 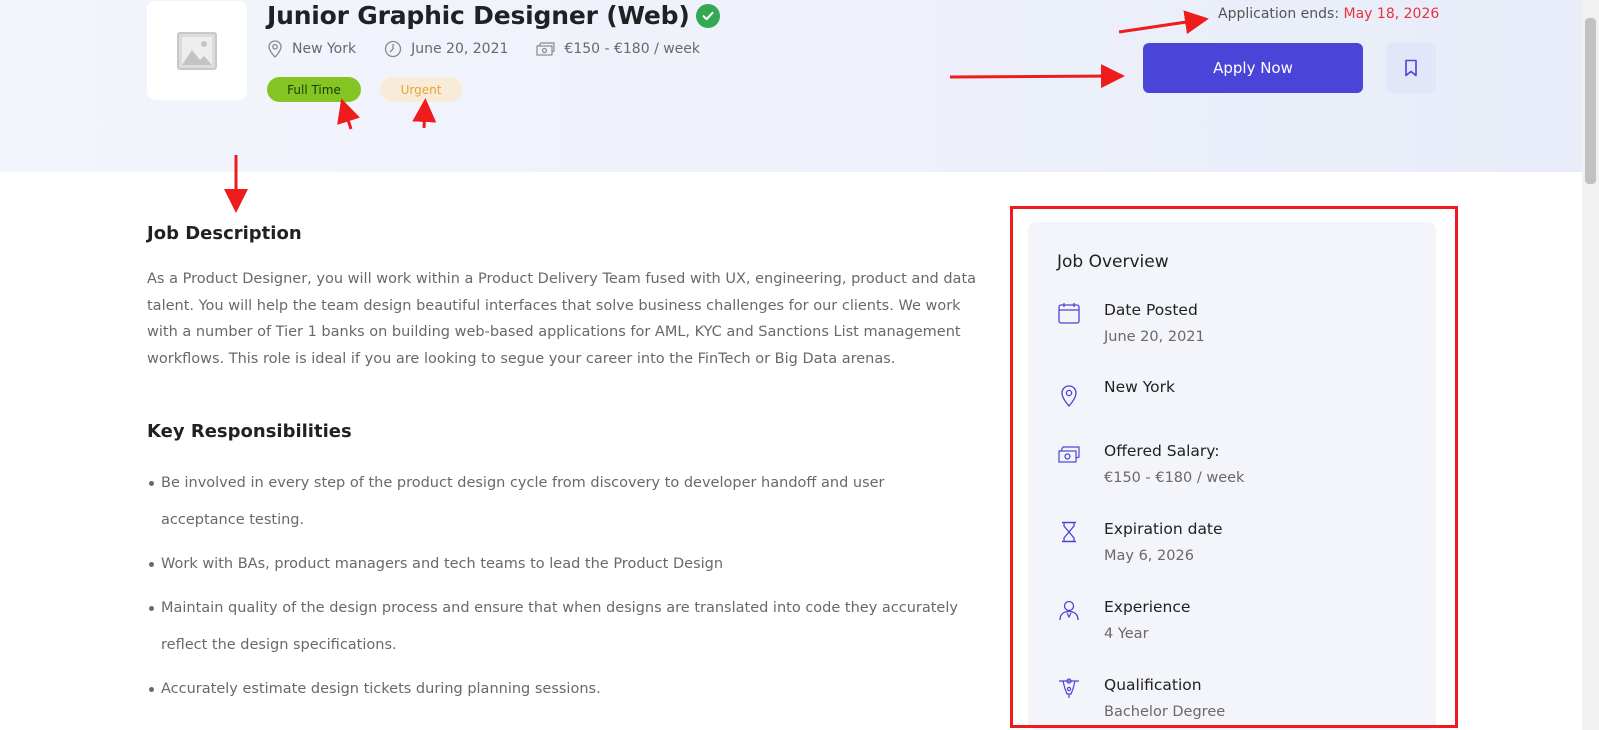 What do you see at coordinates (421, 89) in the screenshot?
I see `tag-urgent: Urgent` at bounding box center [421, 89].